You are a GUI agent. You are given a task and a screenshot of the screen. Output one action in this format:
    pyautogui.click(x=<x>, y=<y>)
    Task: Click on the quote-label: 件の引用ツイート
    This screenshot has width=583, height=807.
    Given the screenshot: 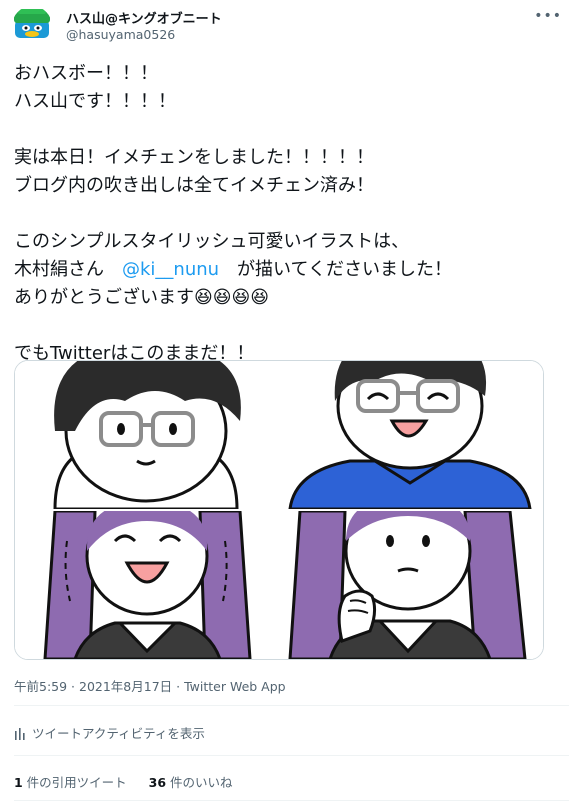 What is the action you would take?
    pyautogui.click(x=74, y=782)
    